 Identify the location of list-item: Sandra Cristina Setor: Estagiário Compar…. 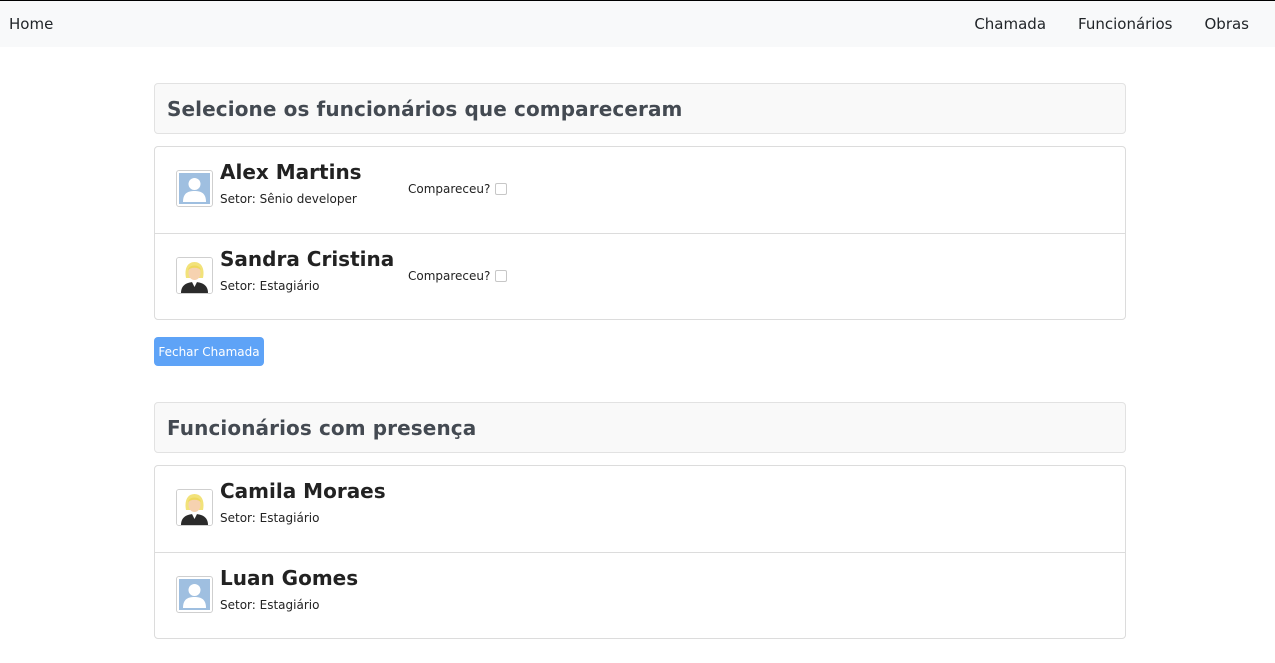
(640, 276).